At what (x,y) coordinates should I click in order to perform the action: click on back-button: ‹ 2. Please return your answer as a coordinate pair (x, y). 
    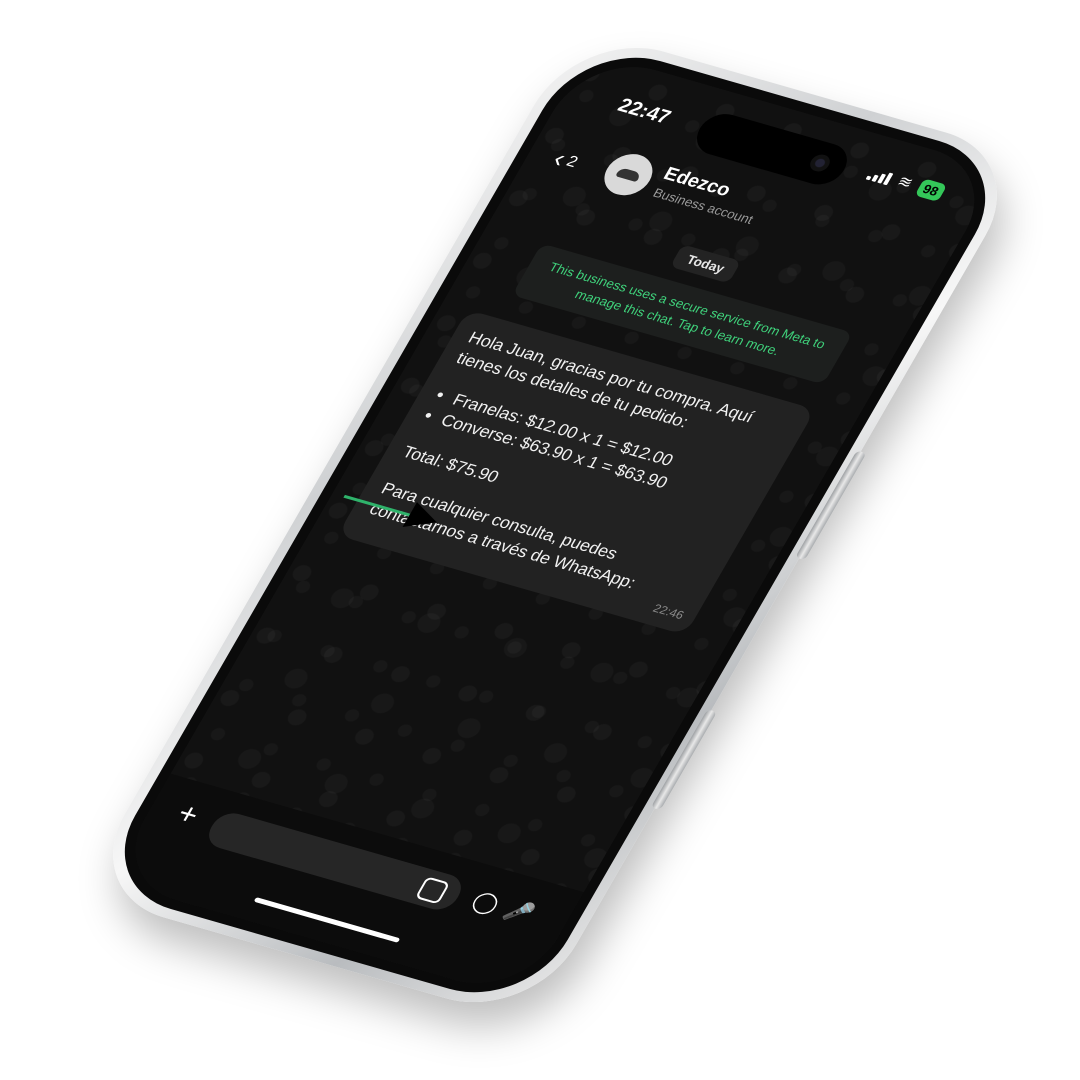
    Looking at the image, I should click on (565, 161).